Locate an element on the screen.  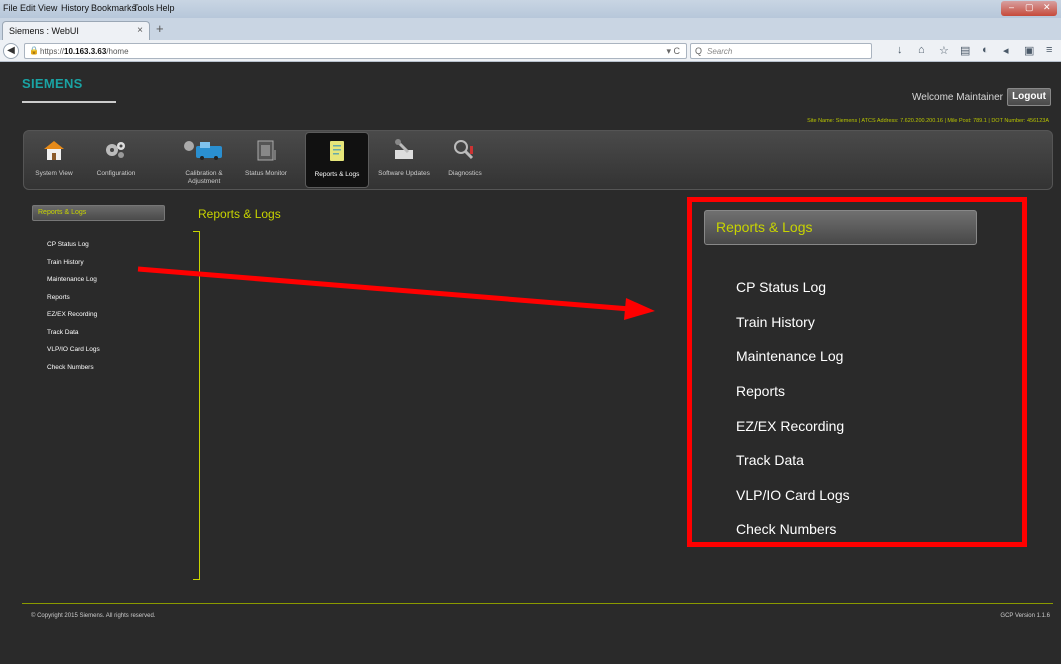
callout-item-vlp-io-card-logs: VLP/IO Card Logs is located at coordinates (793, 495).